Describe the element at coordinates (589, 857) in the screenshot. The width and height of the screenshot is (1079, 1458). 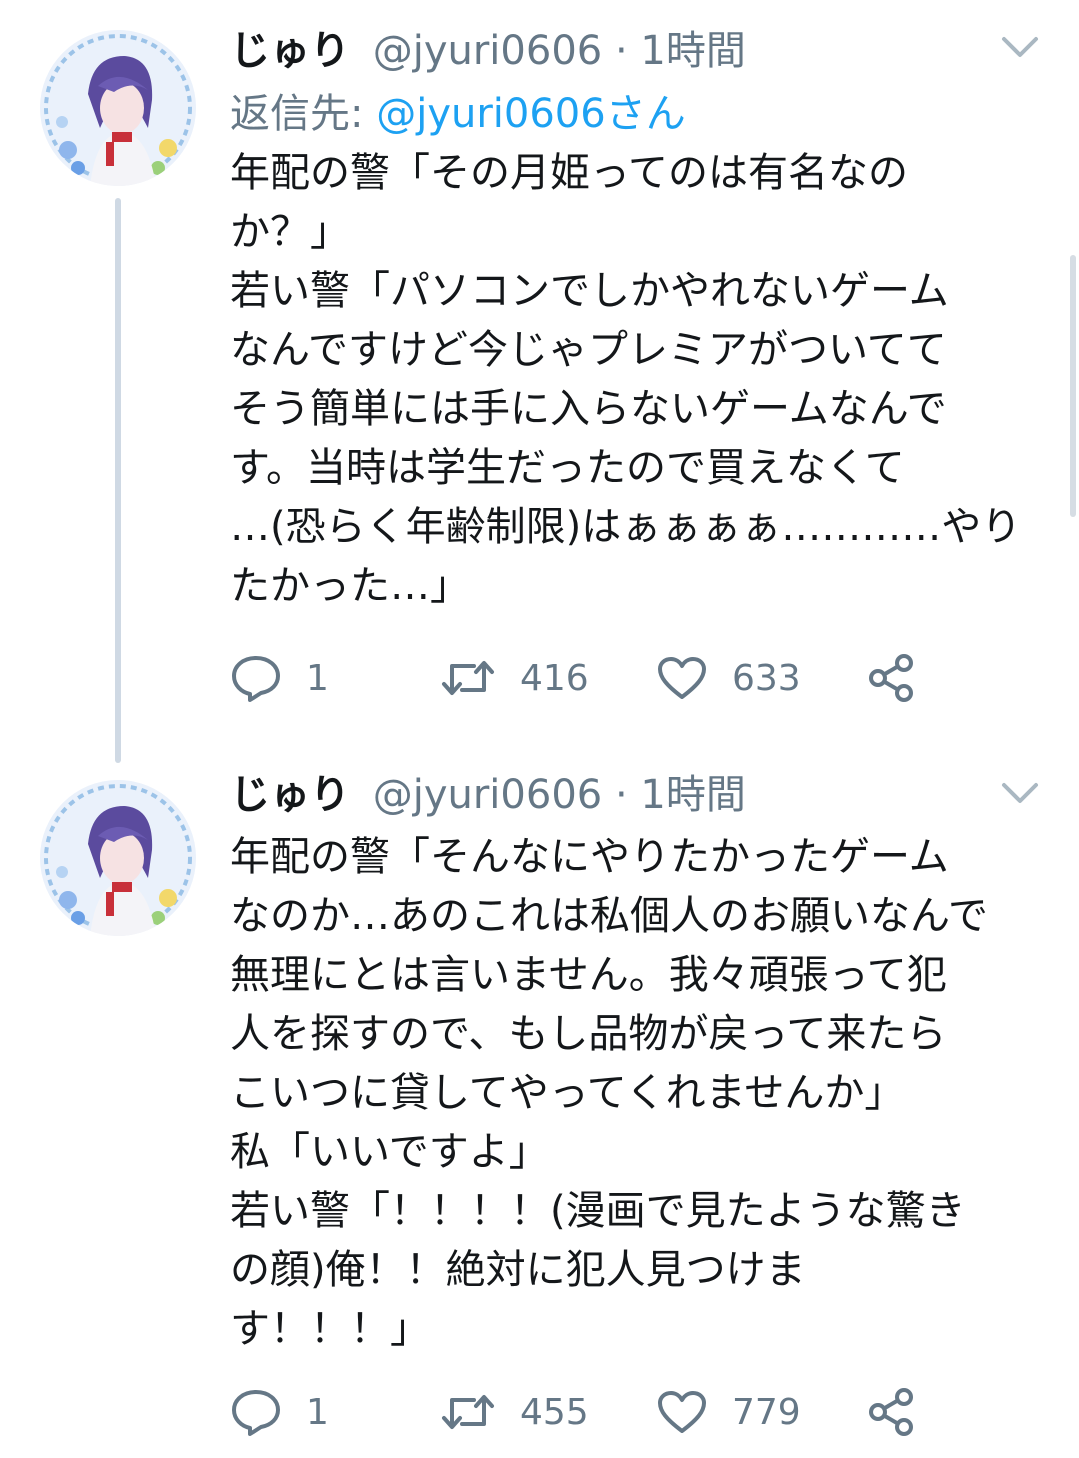
I see `tweet-text-line: 年配の警「そんなにやりたかったゲーム` at that location.